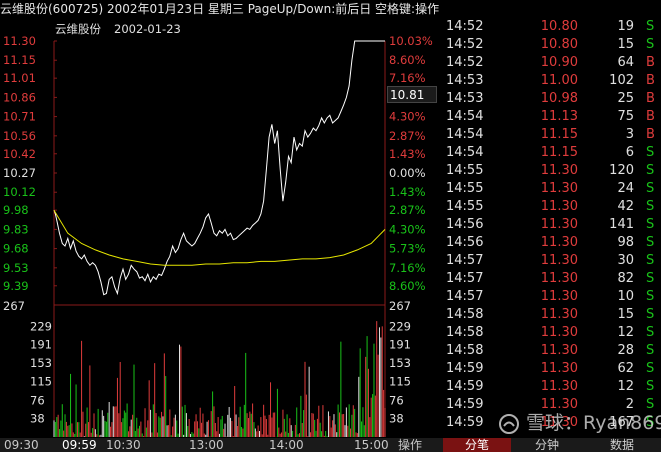 The image size is (661, 452). I want to click on price-tick-label: 10.42, so click(19, 154).